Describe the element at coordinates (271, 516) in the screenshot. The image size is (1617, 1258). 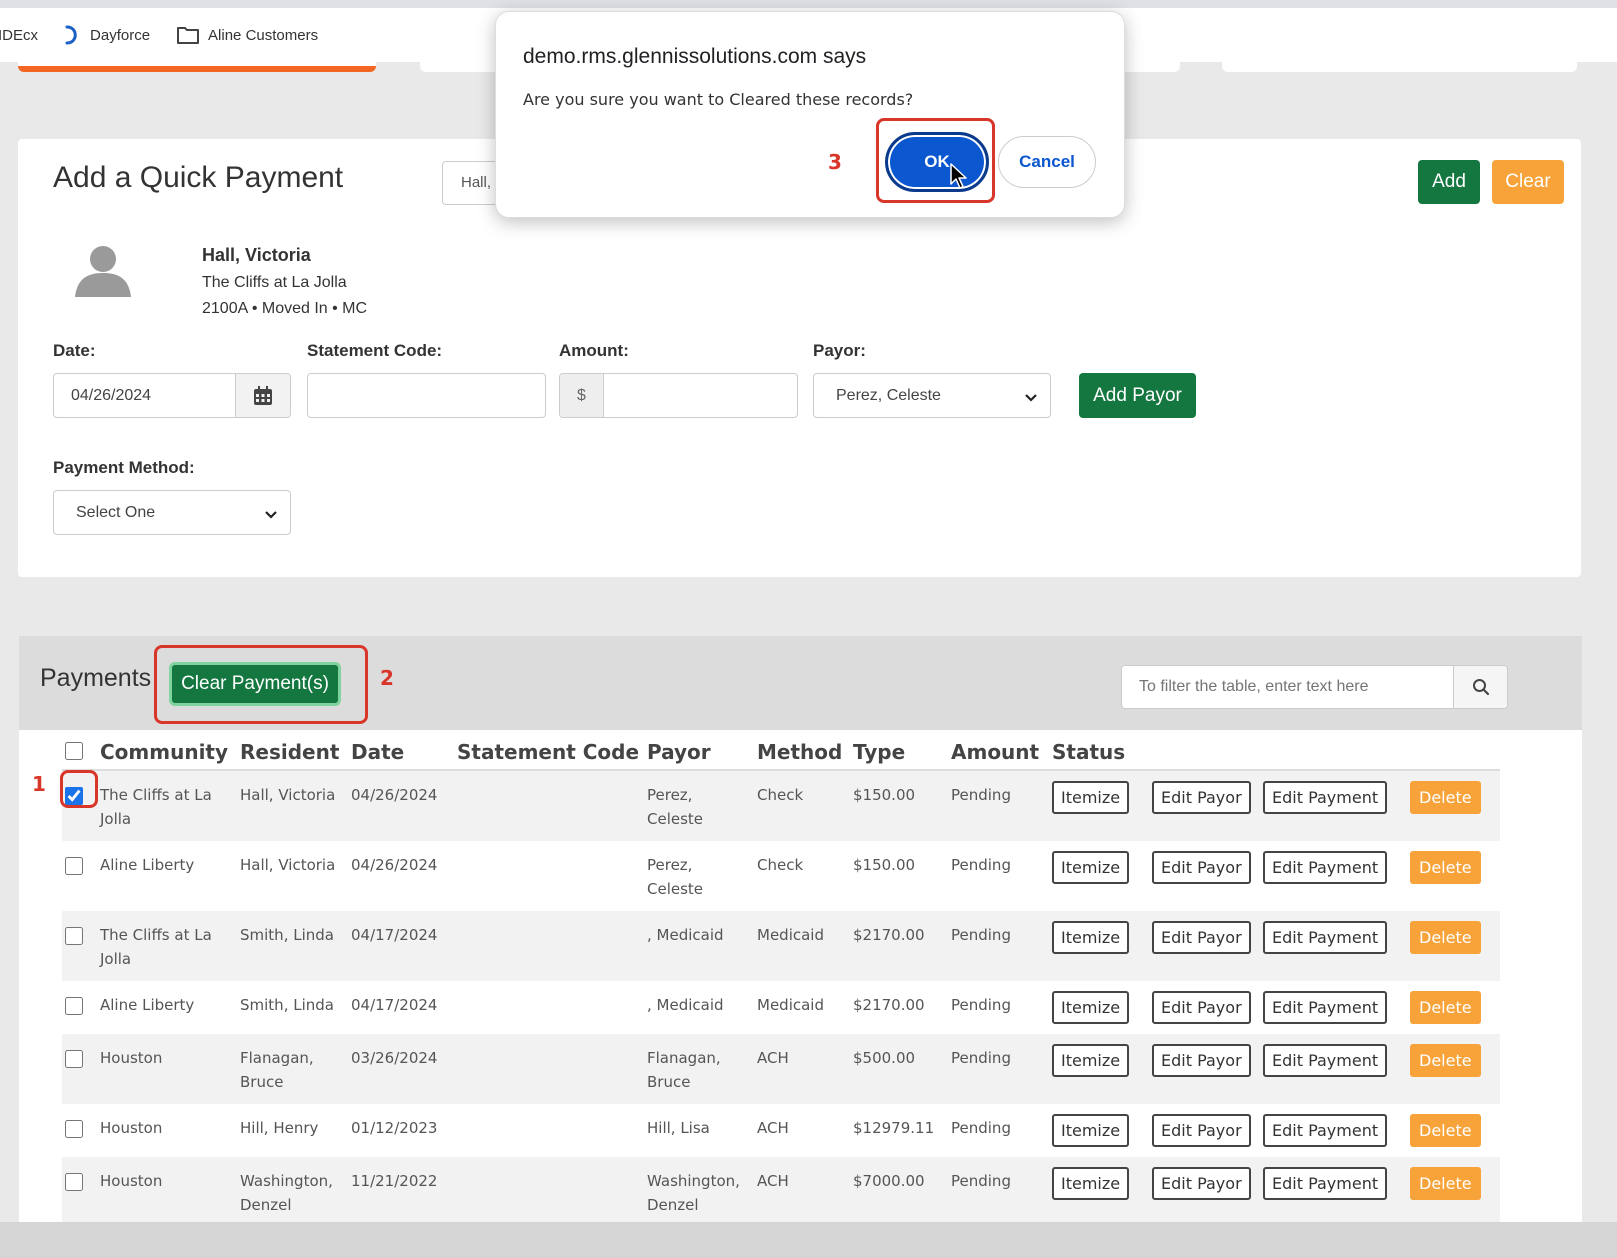
I see `chevron-down-icon` at that location.